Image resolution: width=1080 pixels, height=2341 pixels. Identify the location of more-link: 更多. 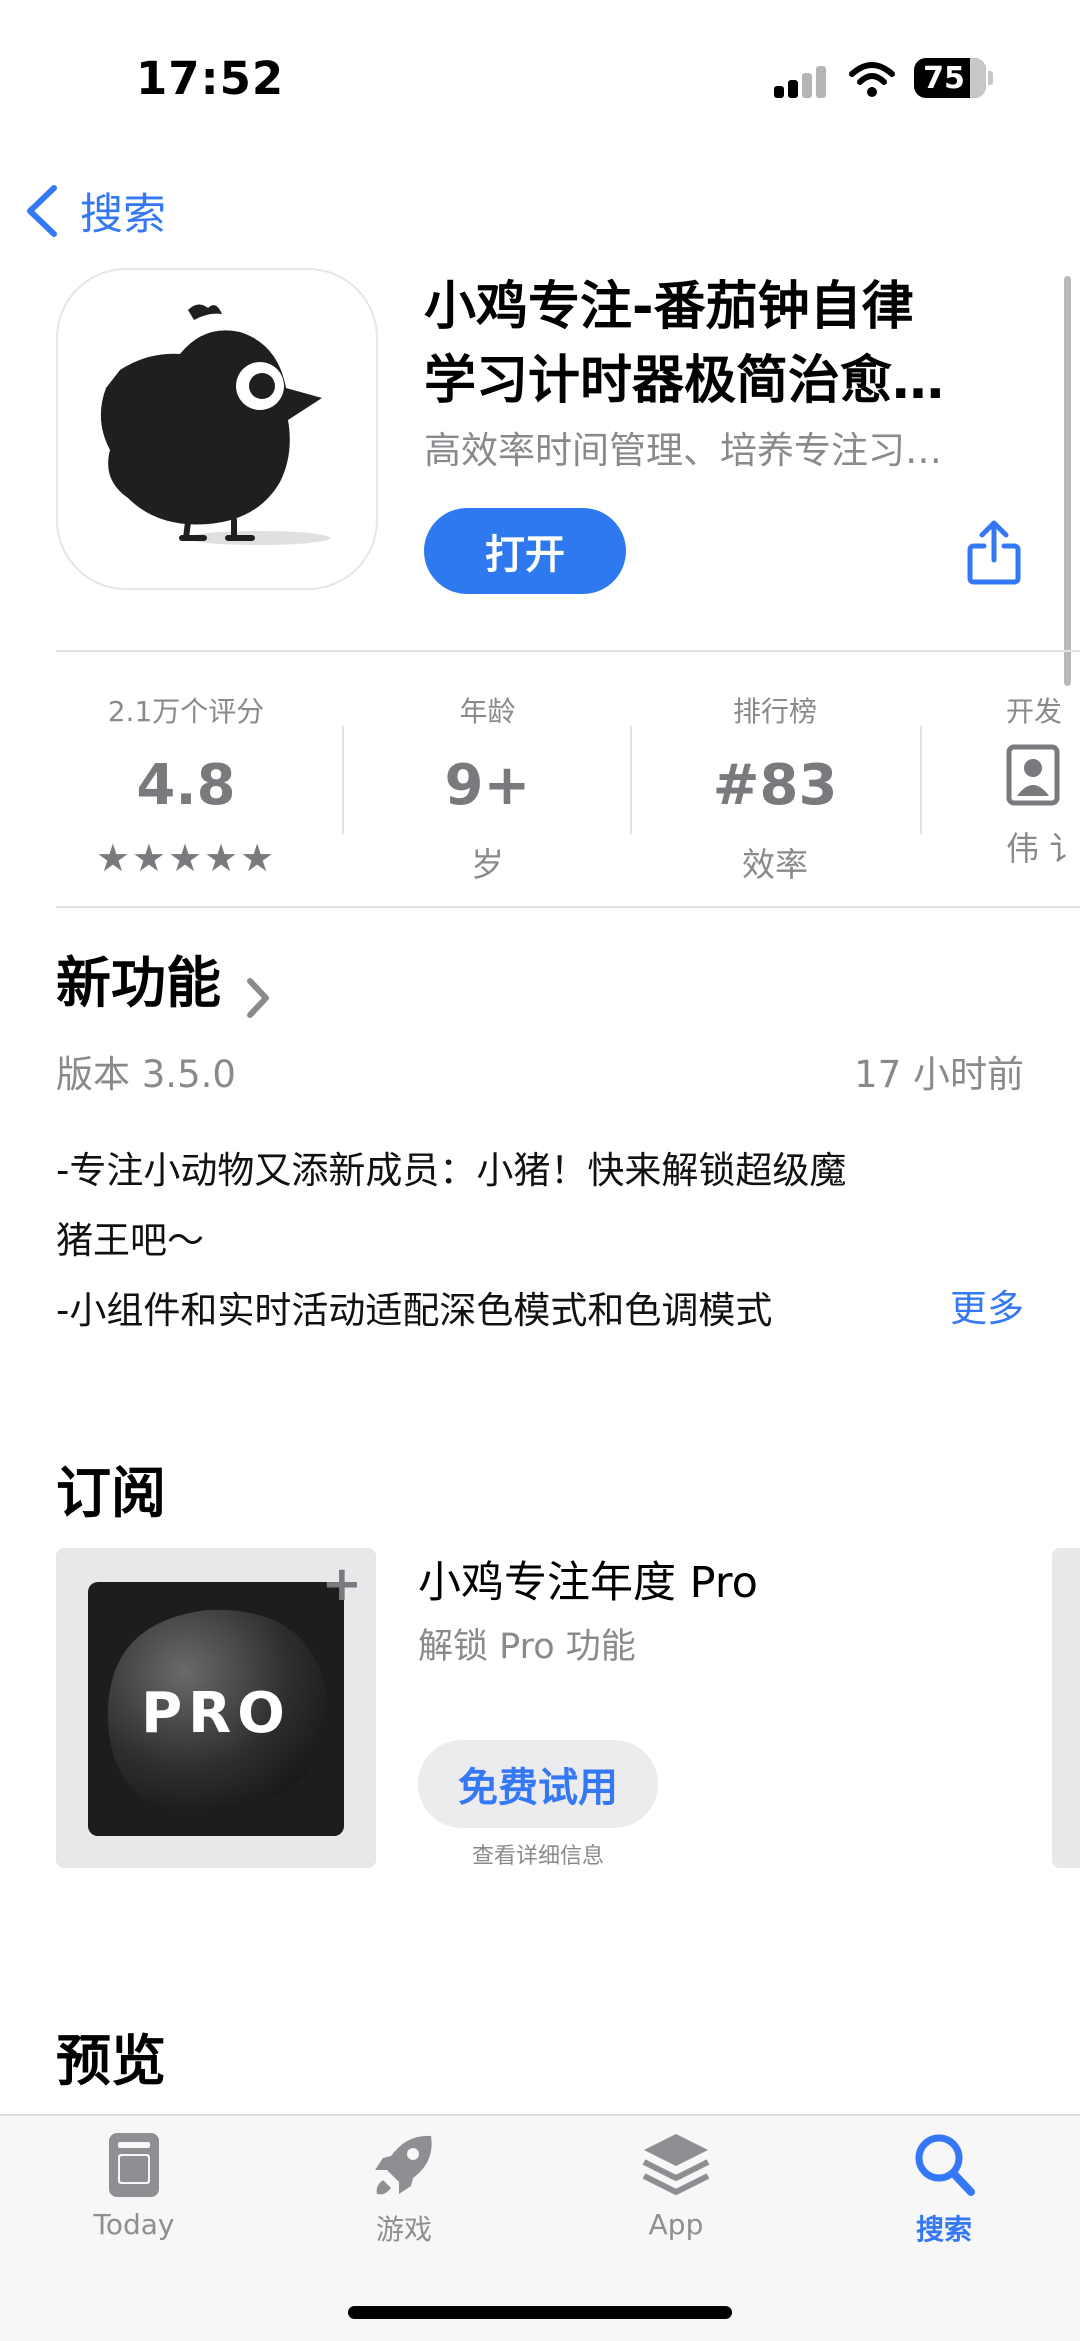
(987, 1305).